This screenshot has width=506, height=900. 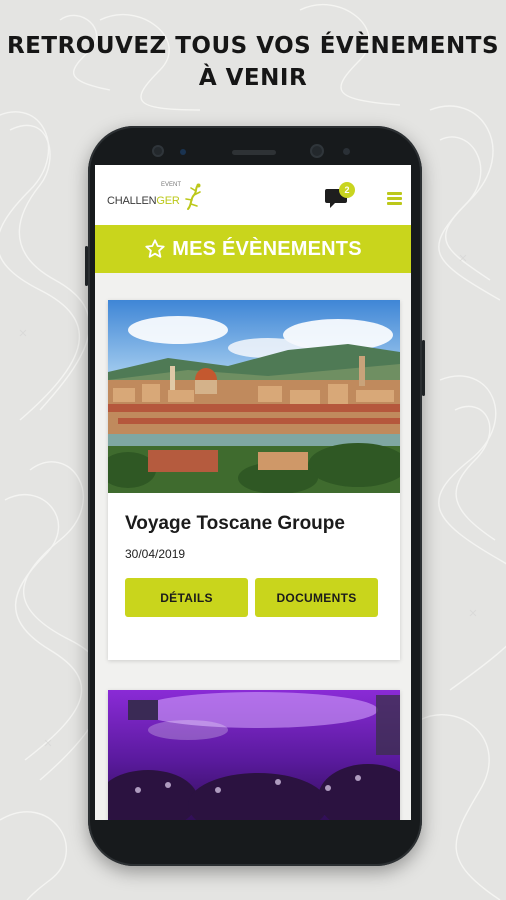 What do you see at coordinates (171, 185) in the screenshot?
I see `logo-tagline: EVENT` at bounding box center [171, 185].